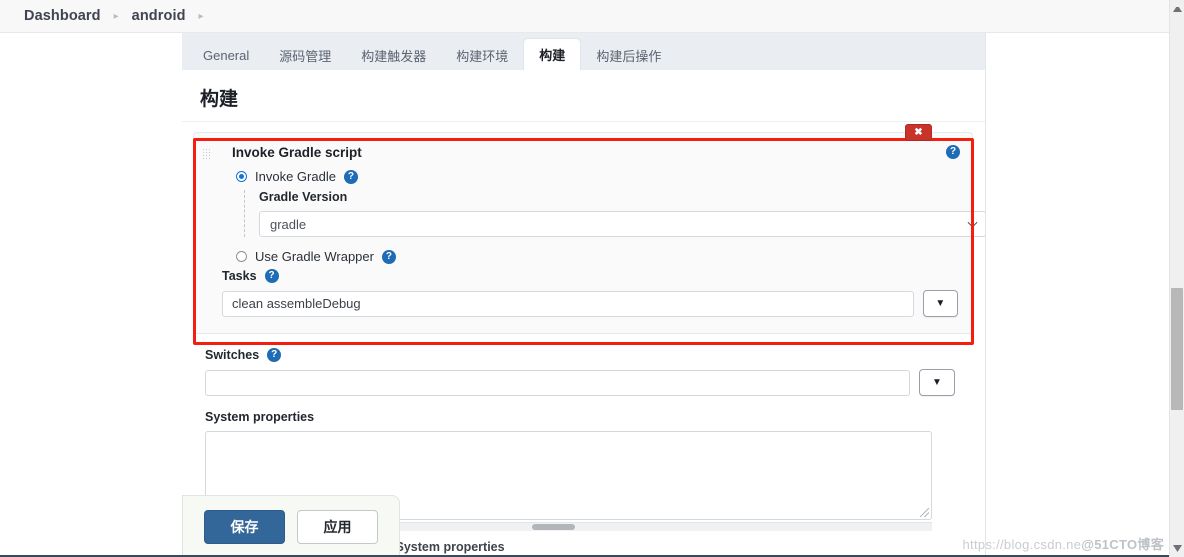  I want to click on help-icon-builder: ?, so click(953, 152).